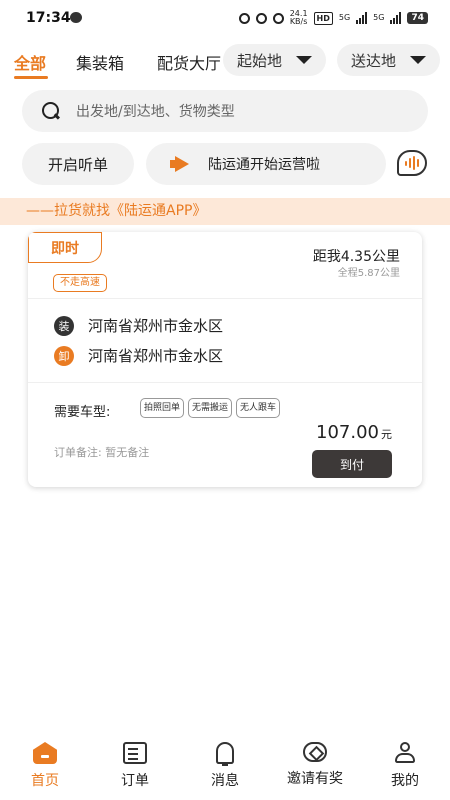  Describe the element at coordinates (315, 779) in the screenshot. I see `nav-invite-label: 邀请有奖` at that location.